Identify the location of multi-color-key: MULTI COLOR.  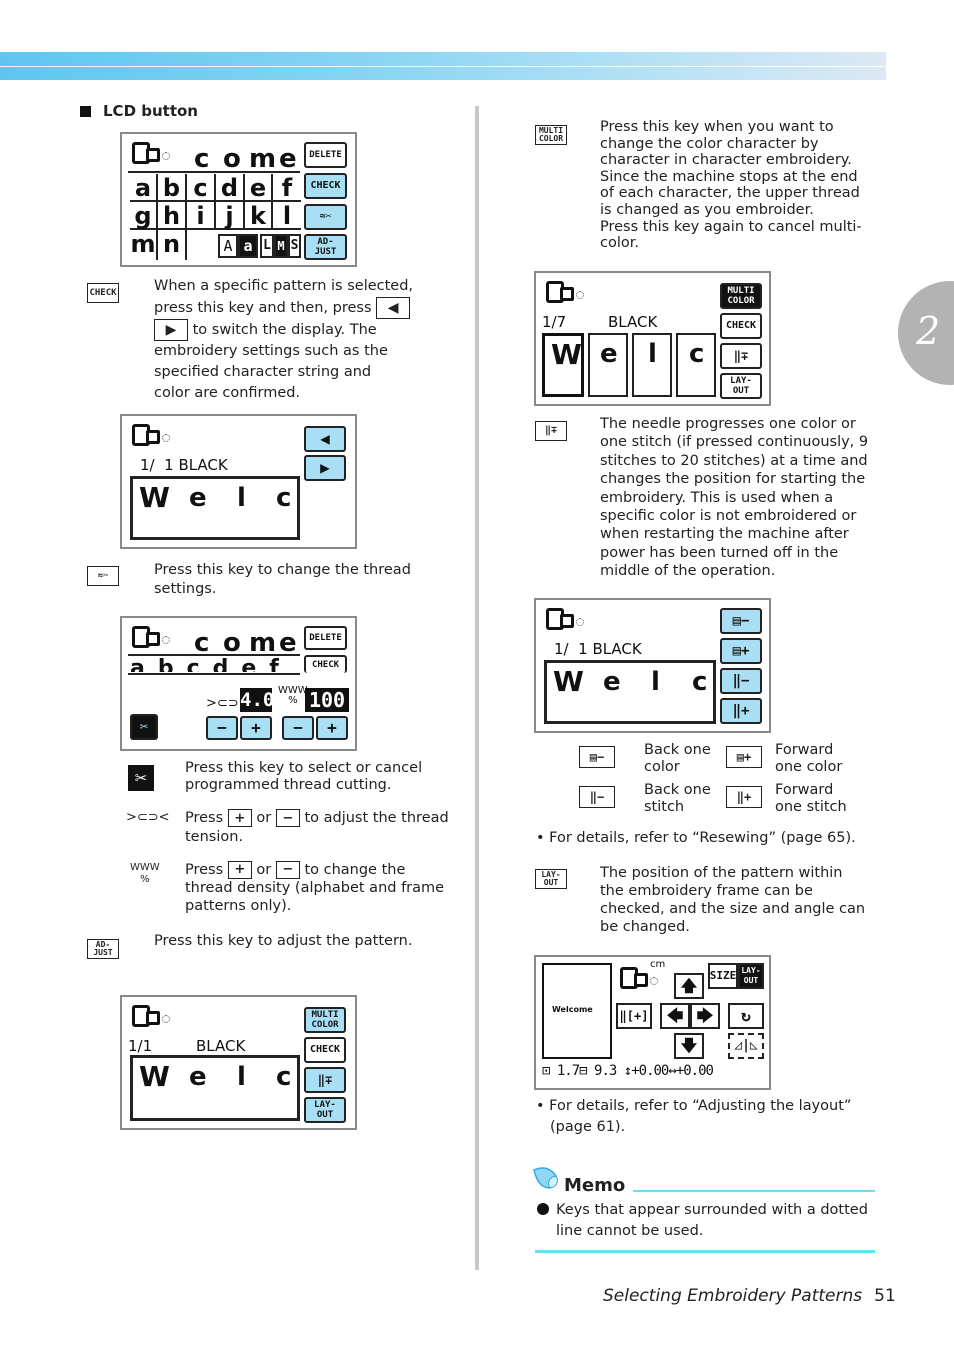
(325, 1020).